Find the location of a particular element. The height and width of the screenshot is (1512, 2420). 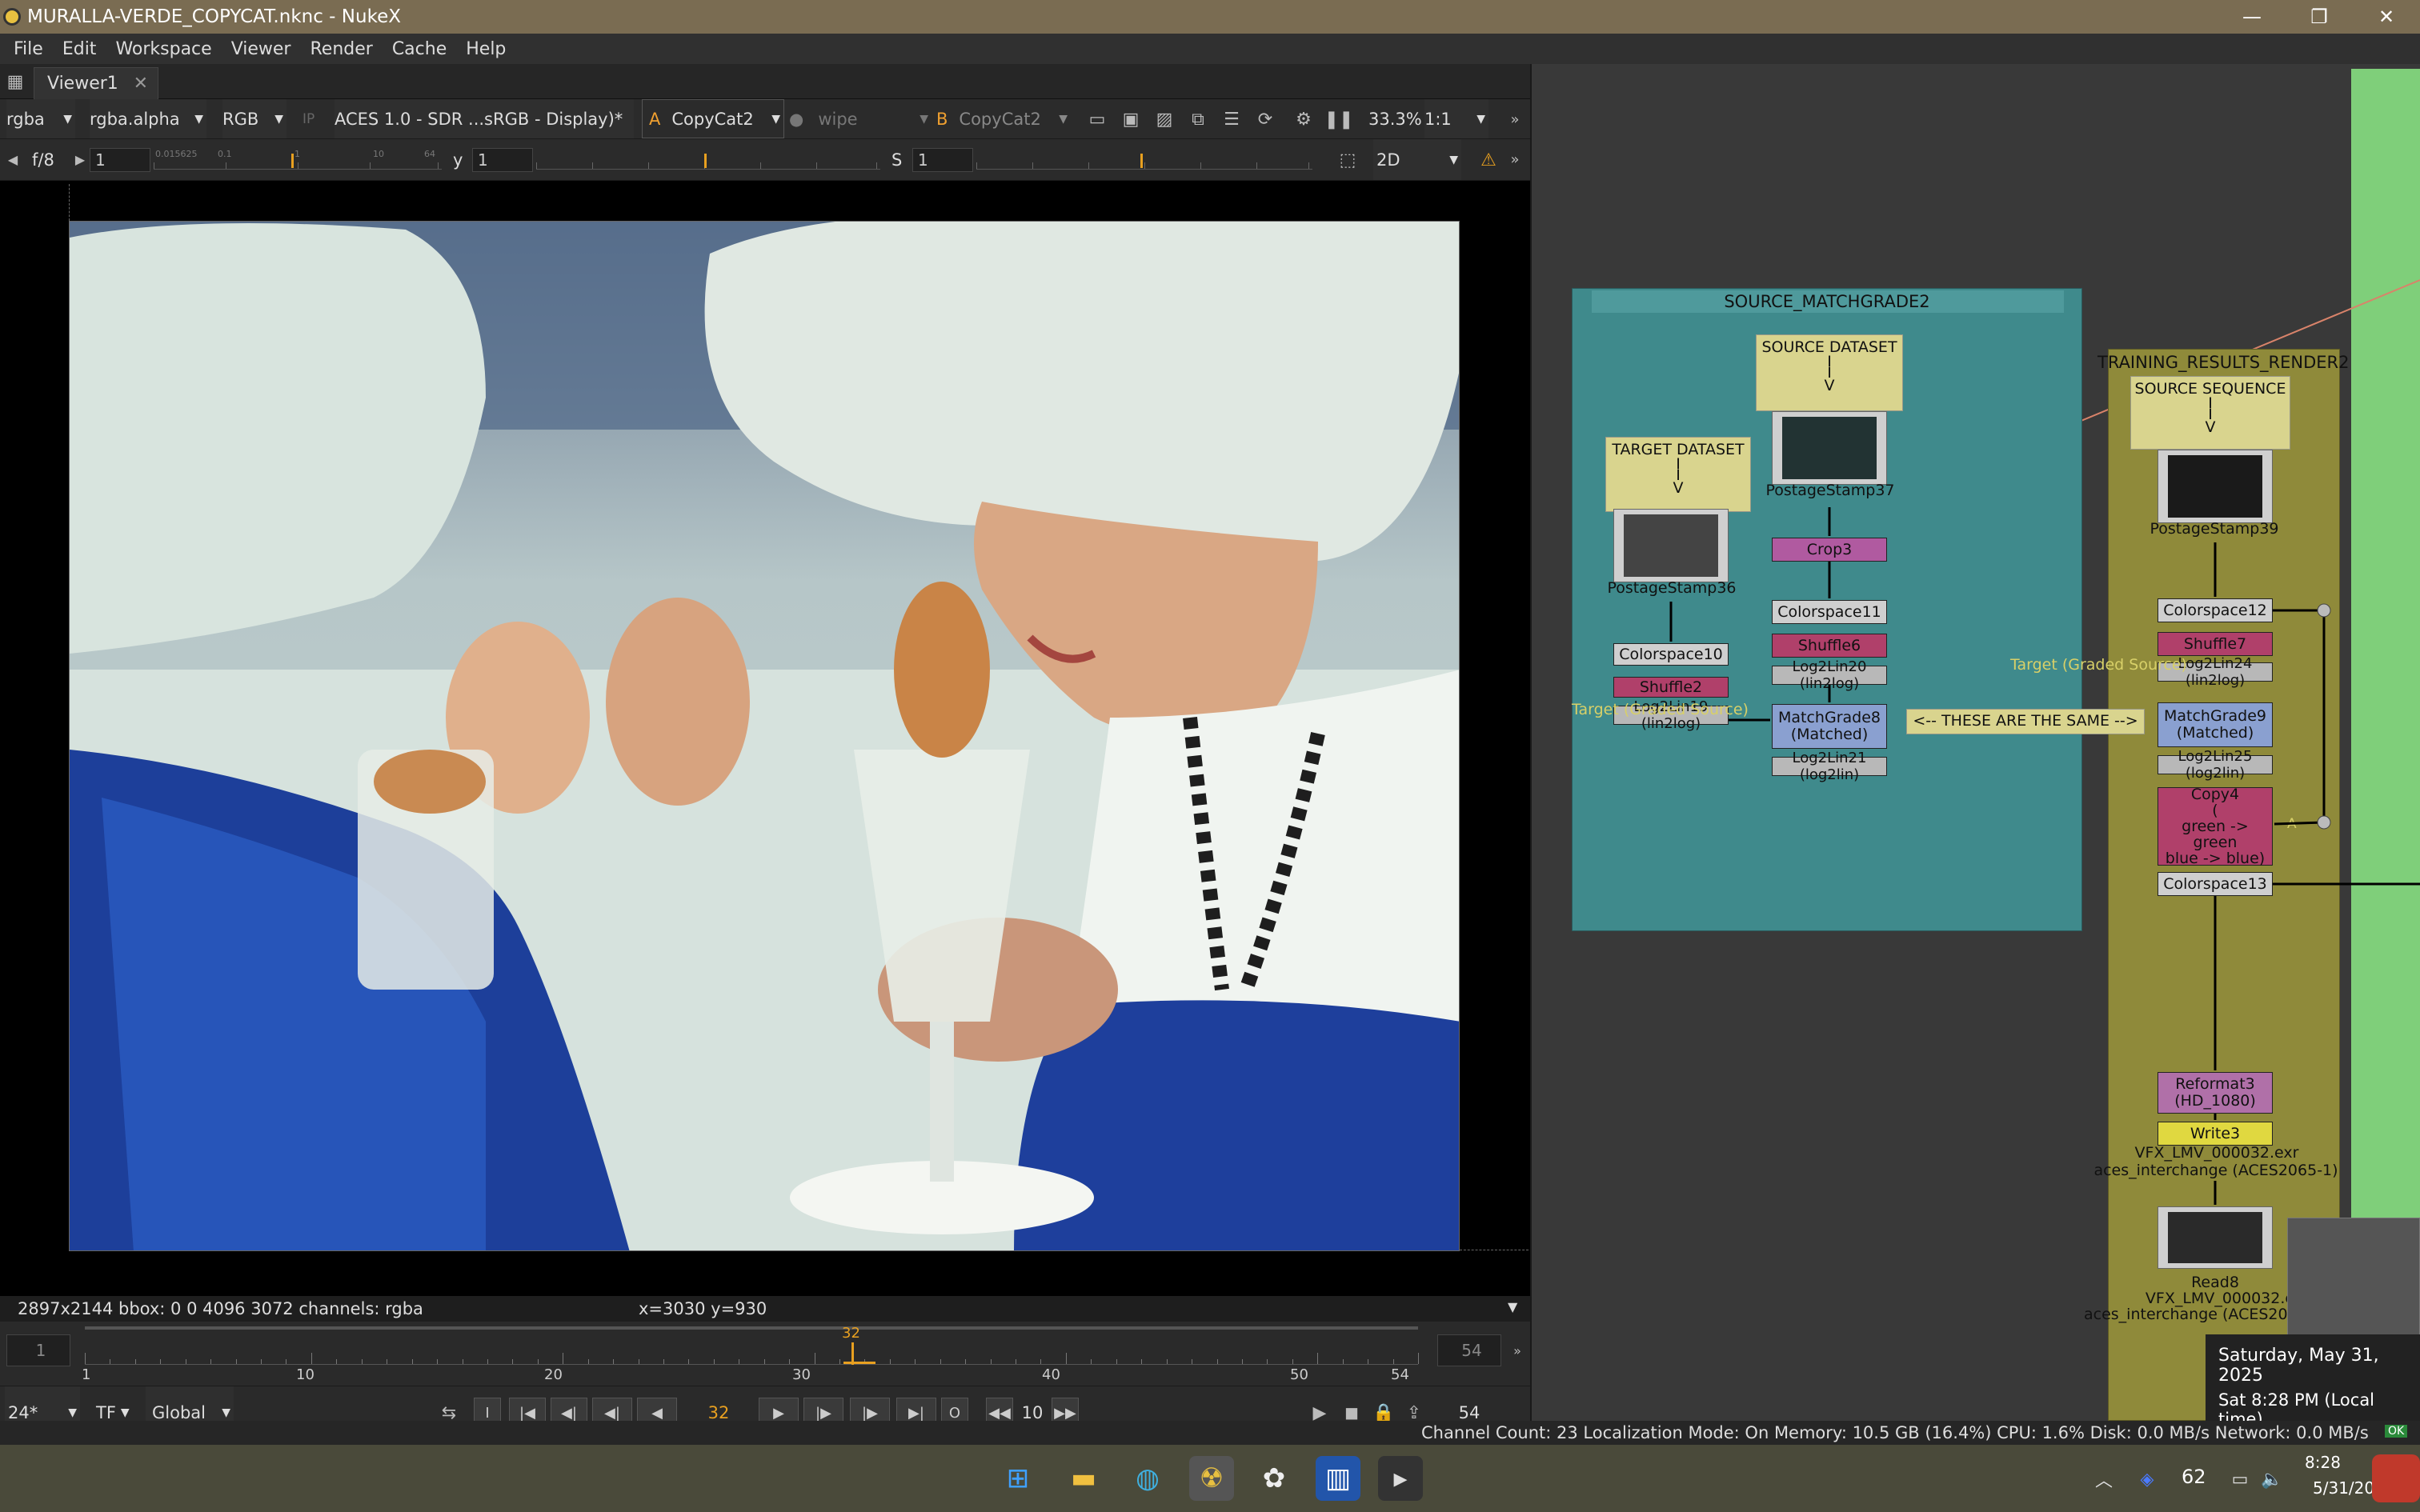

menu-workspace: Workspace is located at coordinates (163, 49).